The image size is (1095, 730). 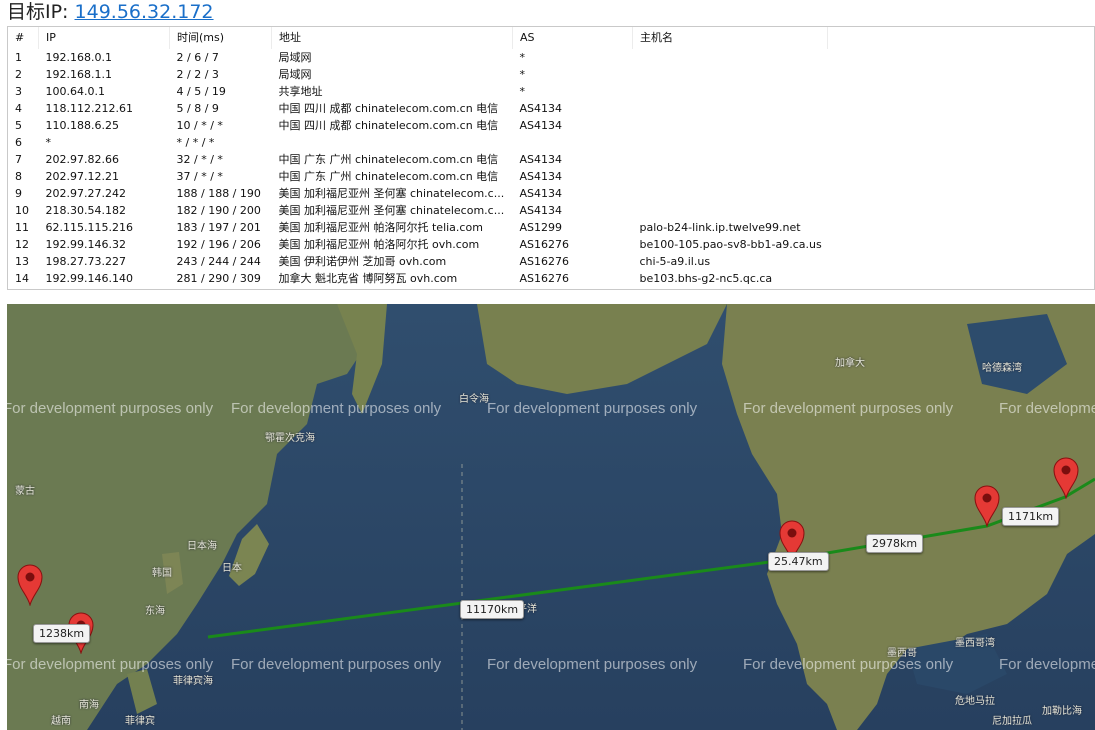 I want to click on hop-hostname: be100-105.pao-sv8-bb1-a9.ca.us, so click(x=730, y=244).